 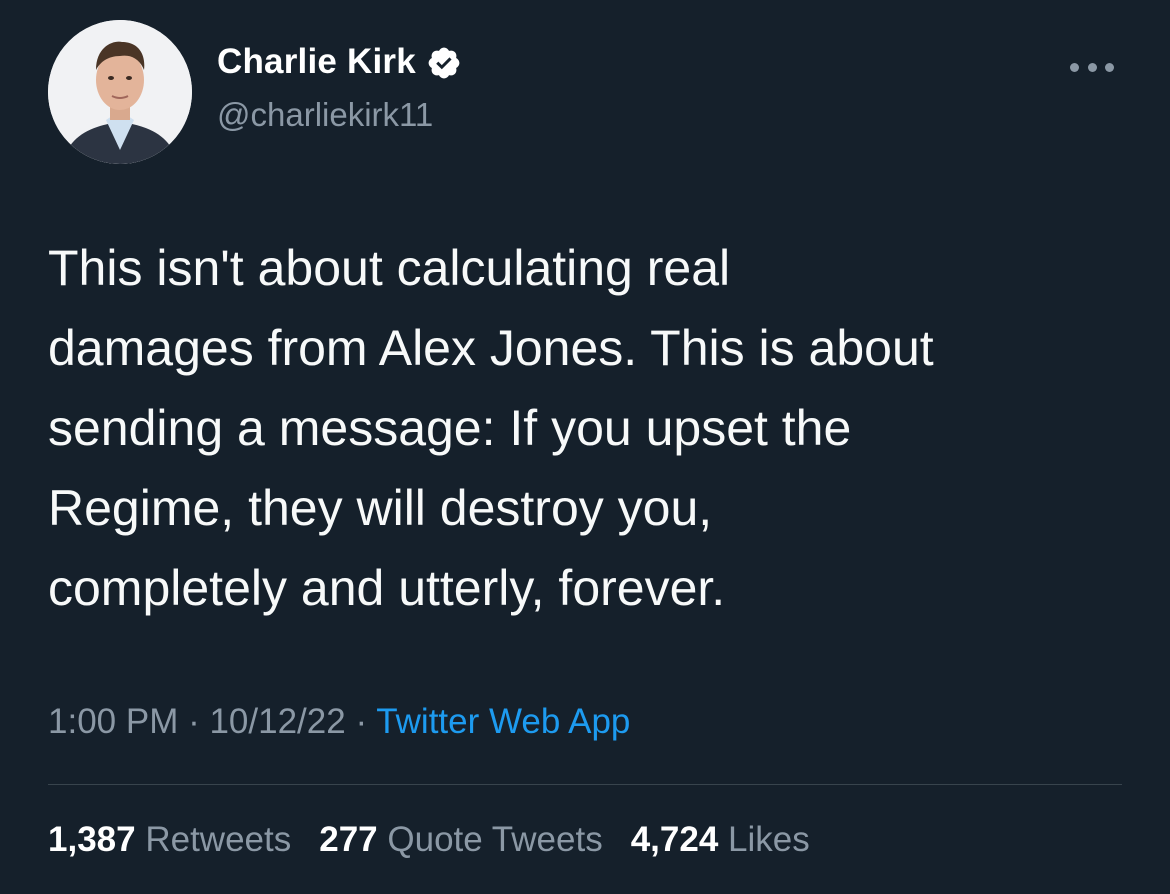 I want to click on retweets-label: Retweets, so click(x=218, y=839).